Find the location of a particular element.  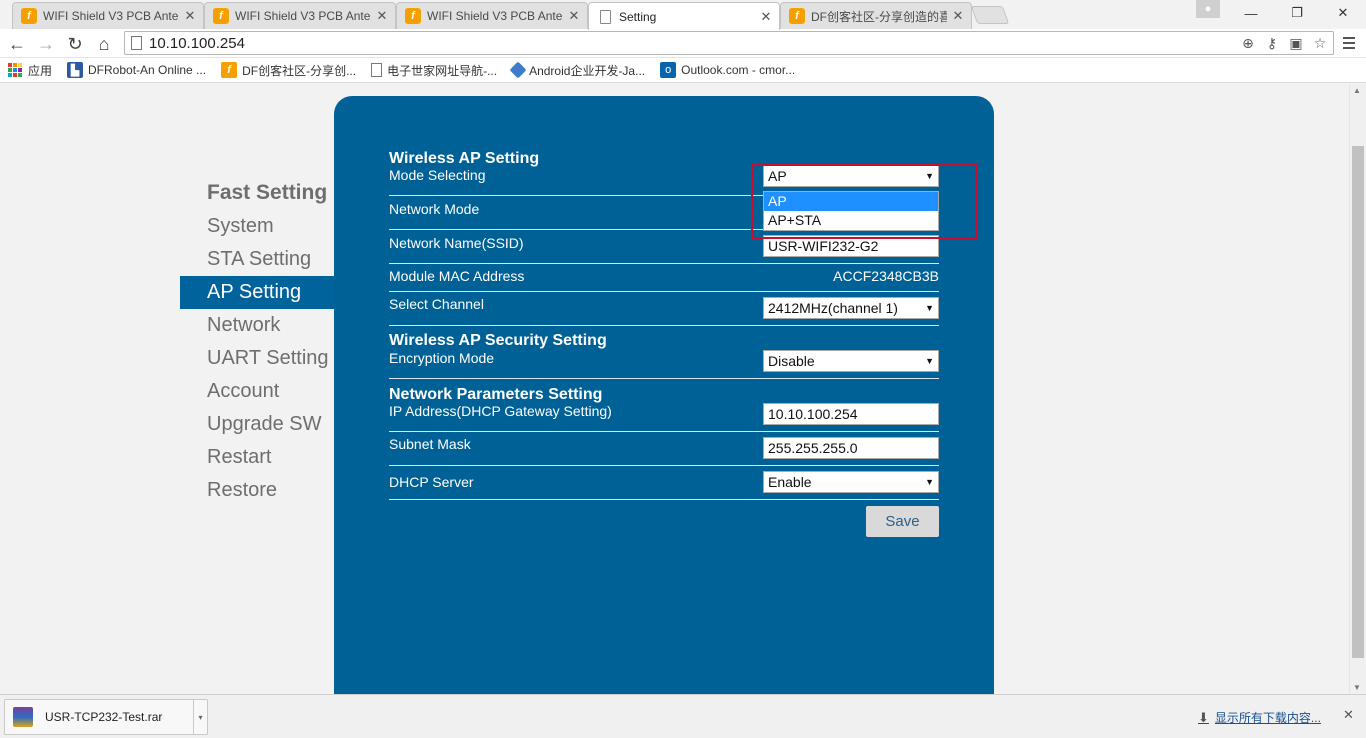

section-title-security: Wireless AP Security Setting is located at coordinates (498, 340).